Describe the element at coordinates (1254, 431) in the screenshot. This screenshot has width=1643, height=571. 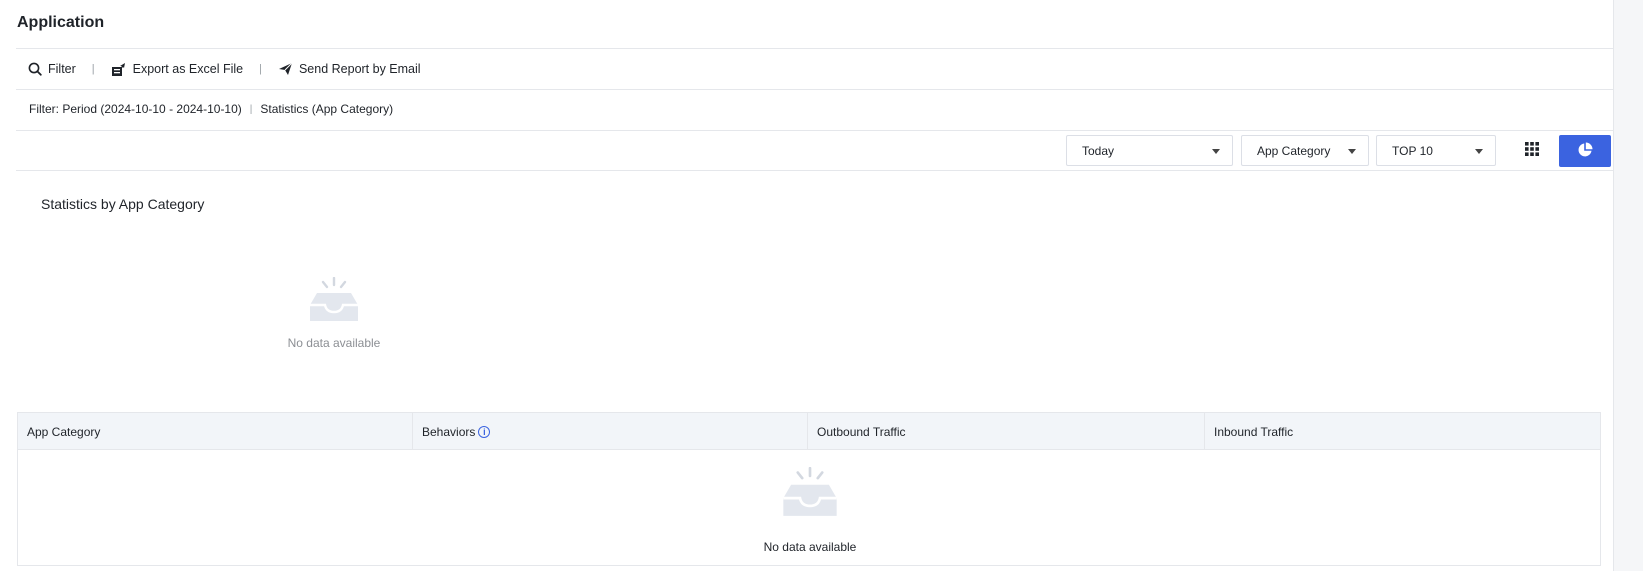
I see `column-label: Inbound Traffic` at that location.